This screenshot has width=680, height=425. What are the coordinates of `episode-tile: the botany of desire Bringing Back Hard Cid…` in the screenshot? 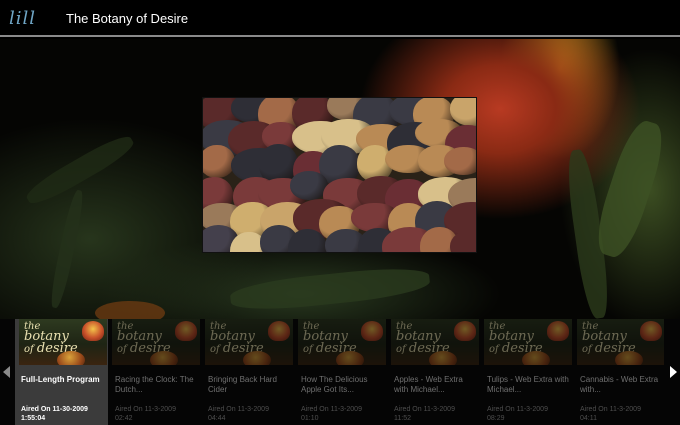 It's located at (248, 372).